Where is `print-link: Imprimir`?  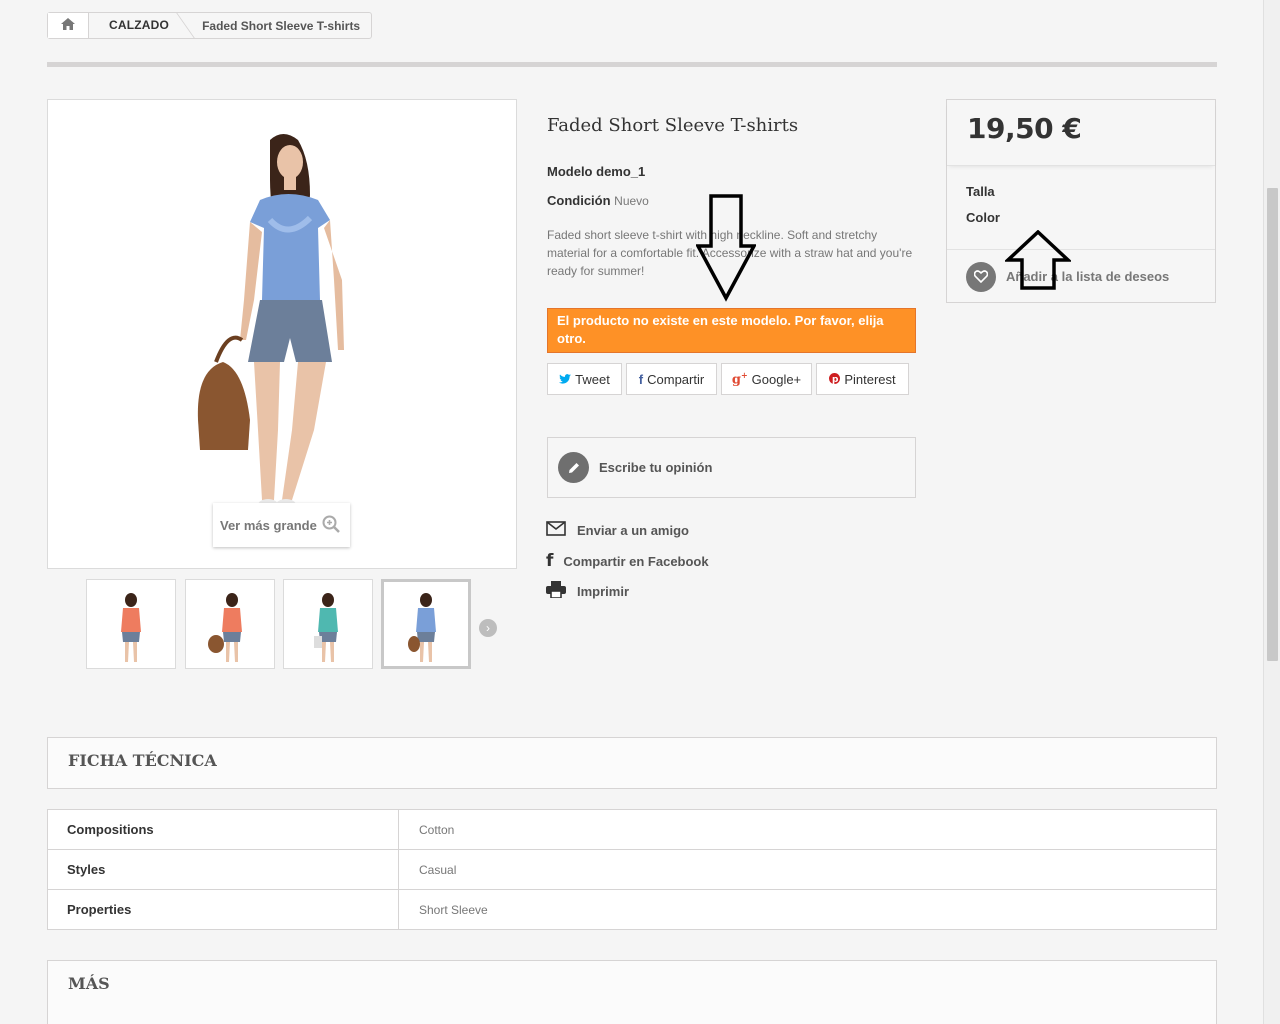
print-link: Imprimir is located at coordinates (587, 591).